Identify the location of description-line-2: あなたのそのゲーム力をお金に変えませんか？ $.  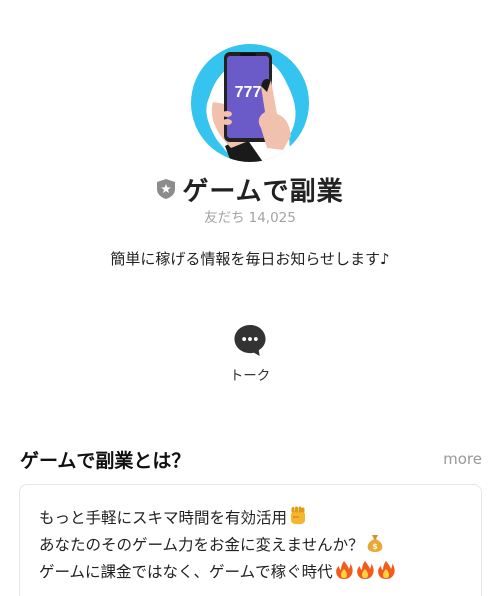
(260, 545).